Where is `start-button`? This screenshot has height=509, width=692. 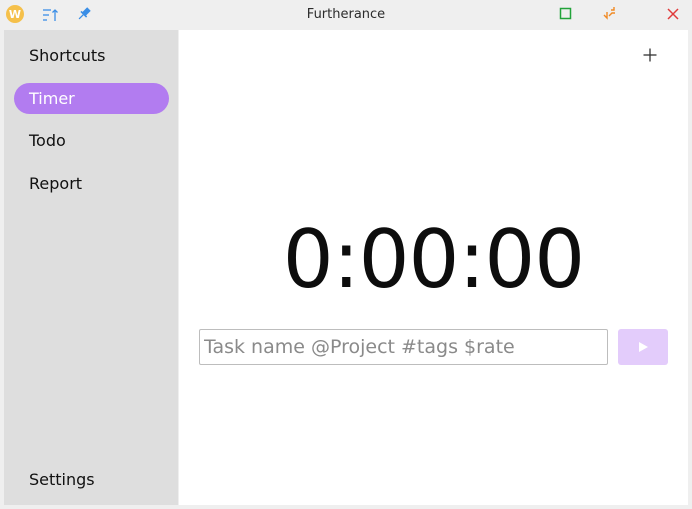
start-button is located at coordinates (643, 347).